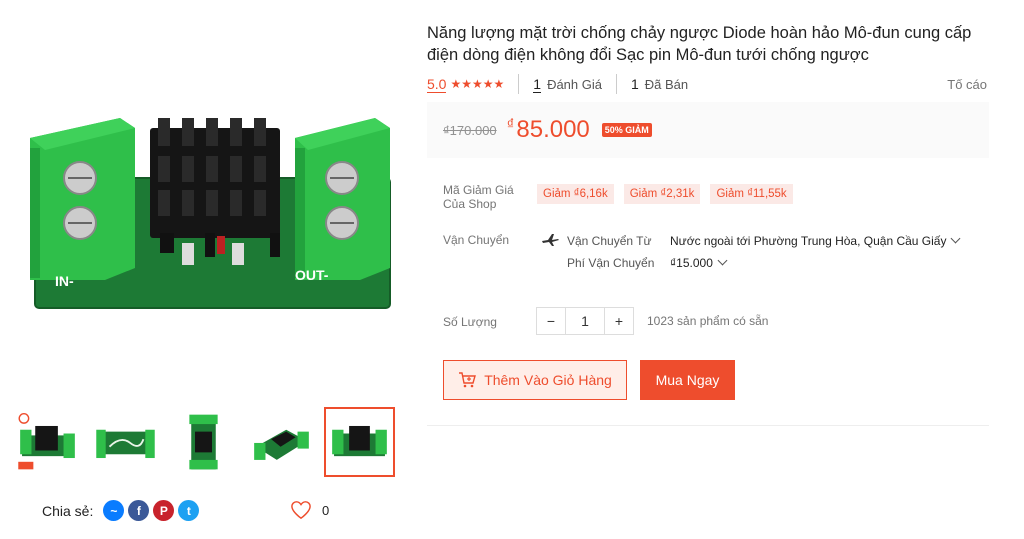 This screenshot has height=539, width=1024. What do you see at coordinates (574, 84) in the screenshot?
I see `reviews-label: Đánh Giá` at bounding box center [574, 84].